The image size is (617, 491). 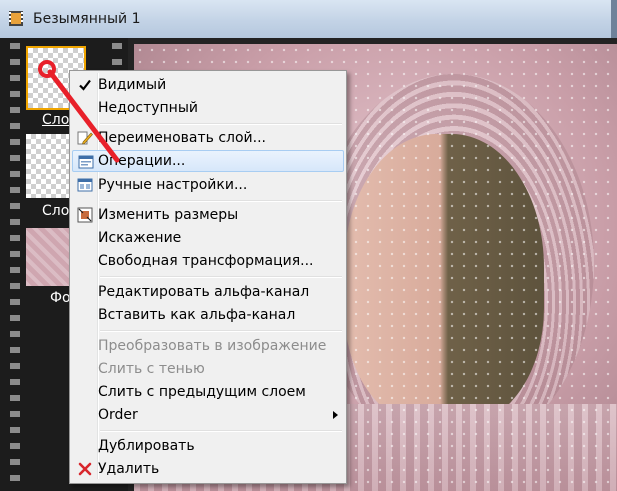 I want to click on menu-item-distort: Искажение, so click(x=208, y=238).